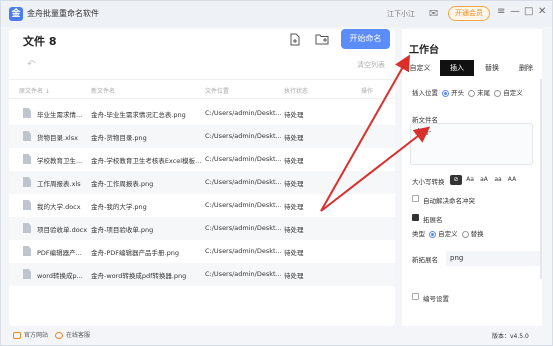 The width and height of the screenshot is (553, 346). I want to click on website-link: 官方网站, so click(30, 334).